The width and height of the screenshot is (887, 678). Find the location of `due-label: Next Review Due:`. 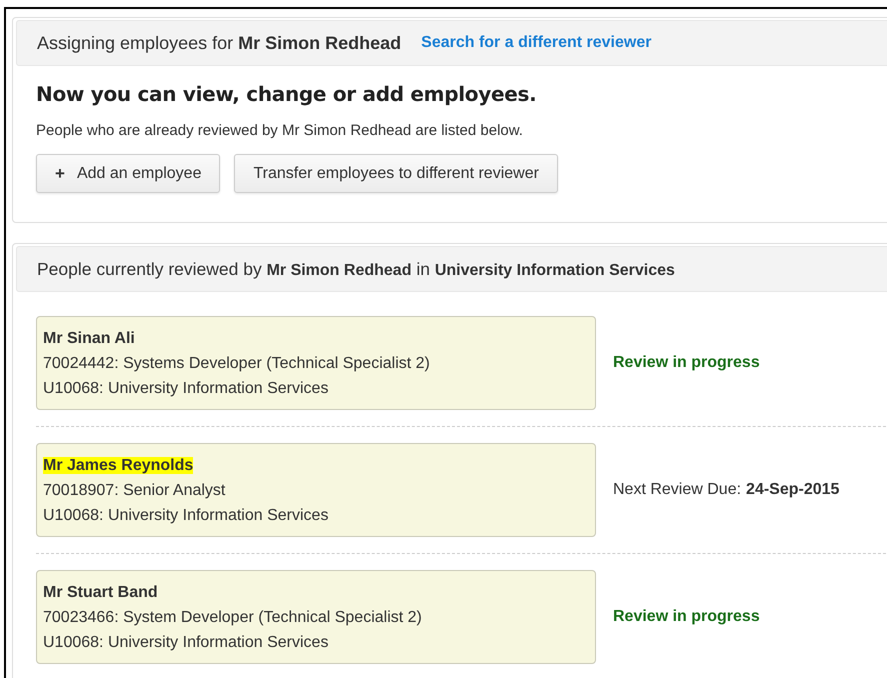

due-label: Next Review Due: is located at coordinates (677, 489).